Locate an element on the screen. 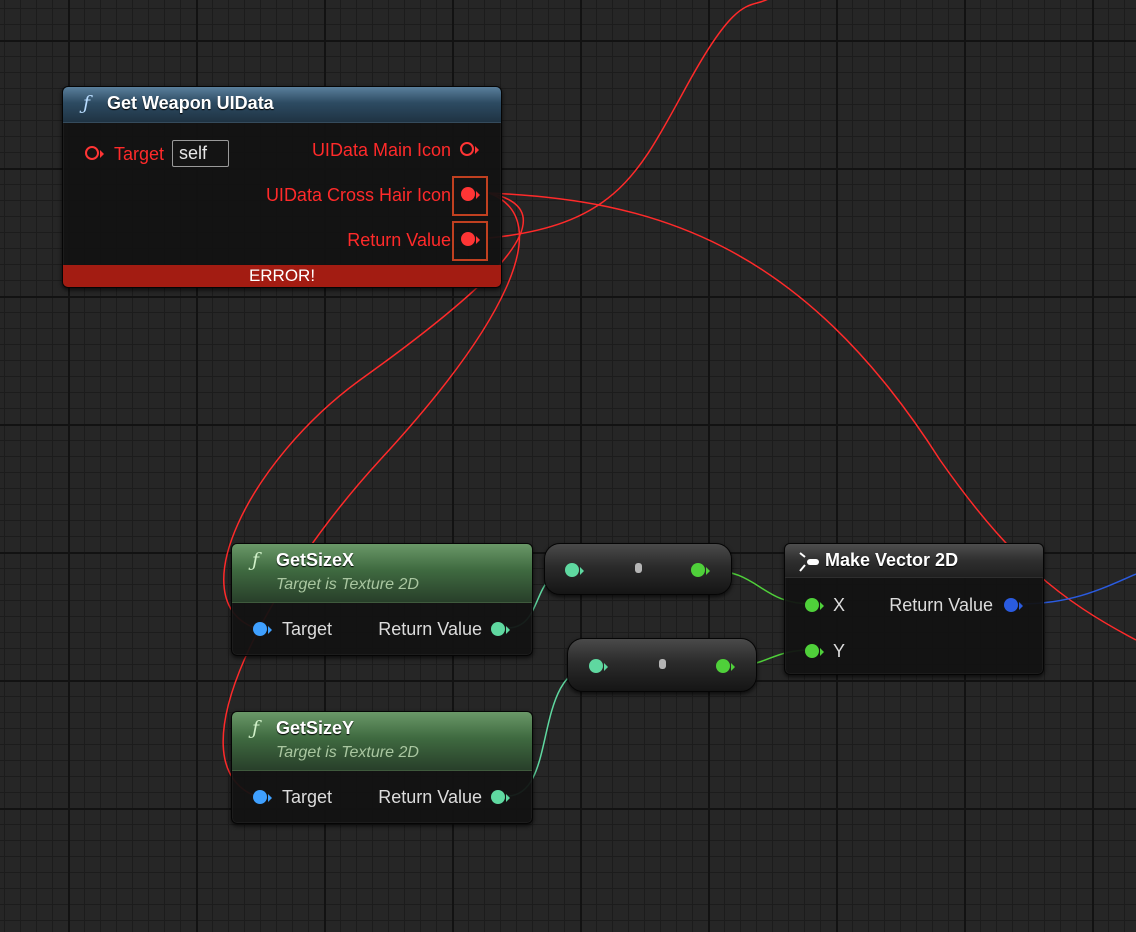 This screenshot has width=1136, height=932. wire-return-value-up is located at coordinates (629, 119).